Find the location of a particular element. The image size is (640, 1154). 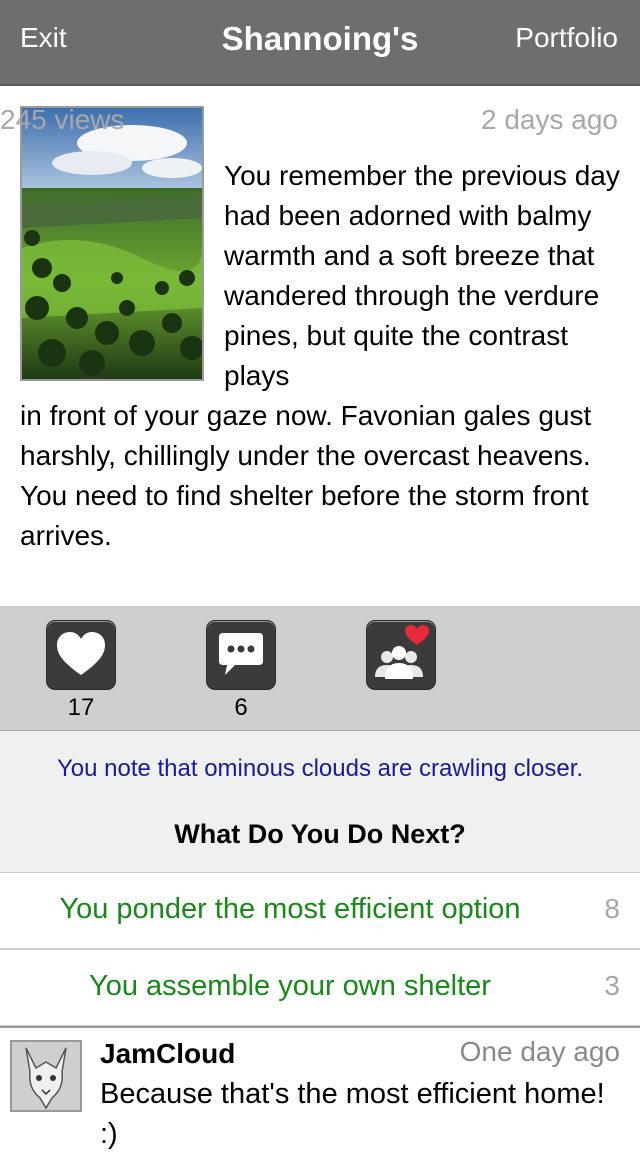

follow-button is located at coordinates (401, 655).